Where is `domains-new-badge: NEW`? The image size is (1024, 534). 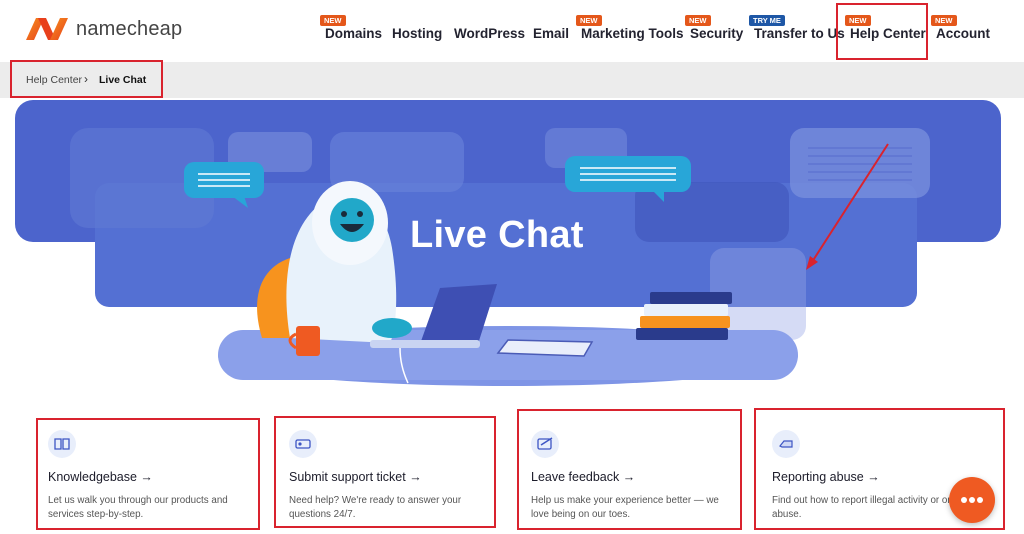 domains-new-badge: NEW is located at coordinates (333, 20).